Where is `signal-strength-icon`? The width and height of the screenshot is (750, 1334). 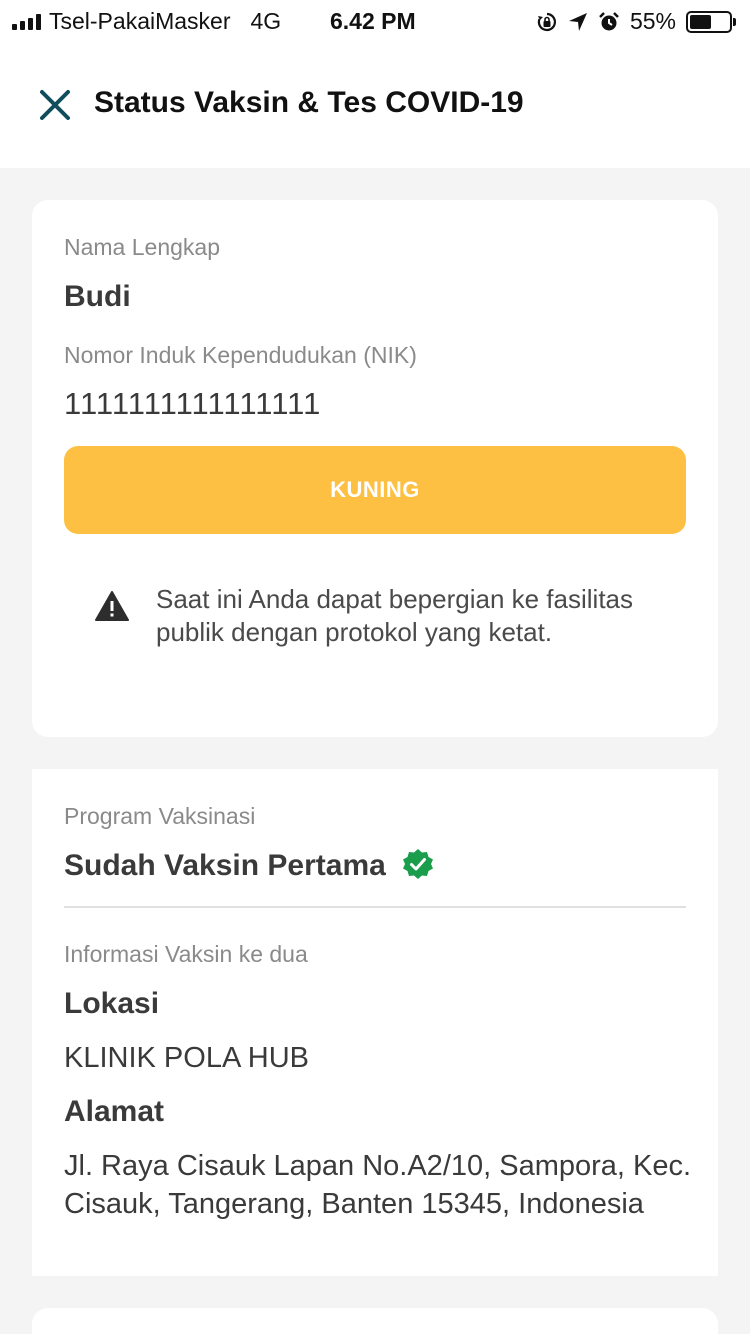
signal-strength-icon is located at coordinates (26, 21).